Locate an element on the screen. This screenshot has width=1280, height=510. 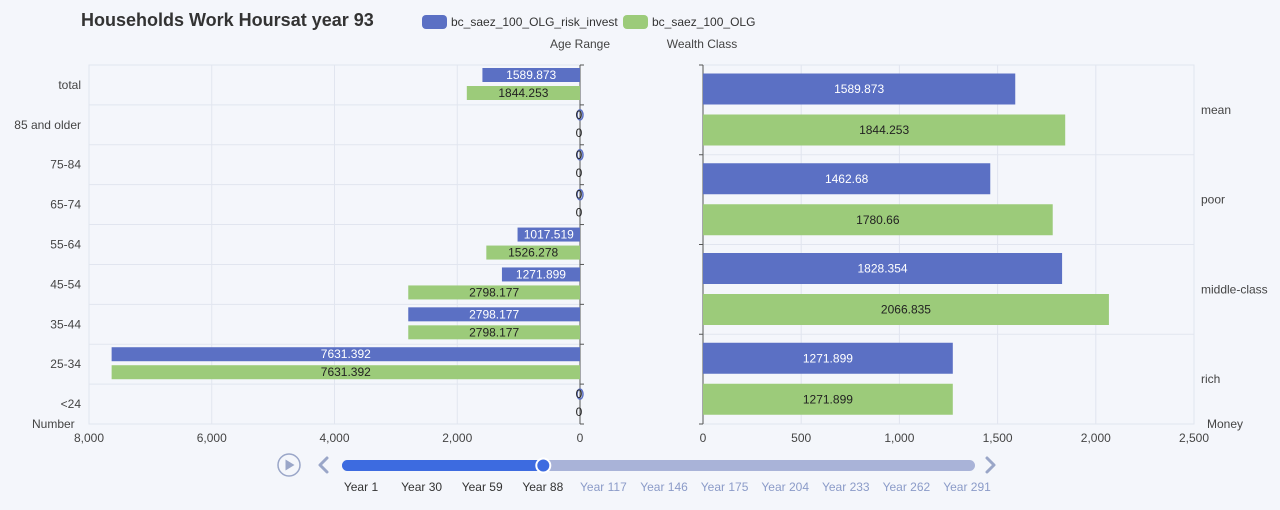
age-category-label: 55-64 is located at coordinates (65, 245).